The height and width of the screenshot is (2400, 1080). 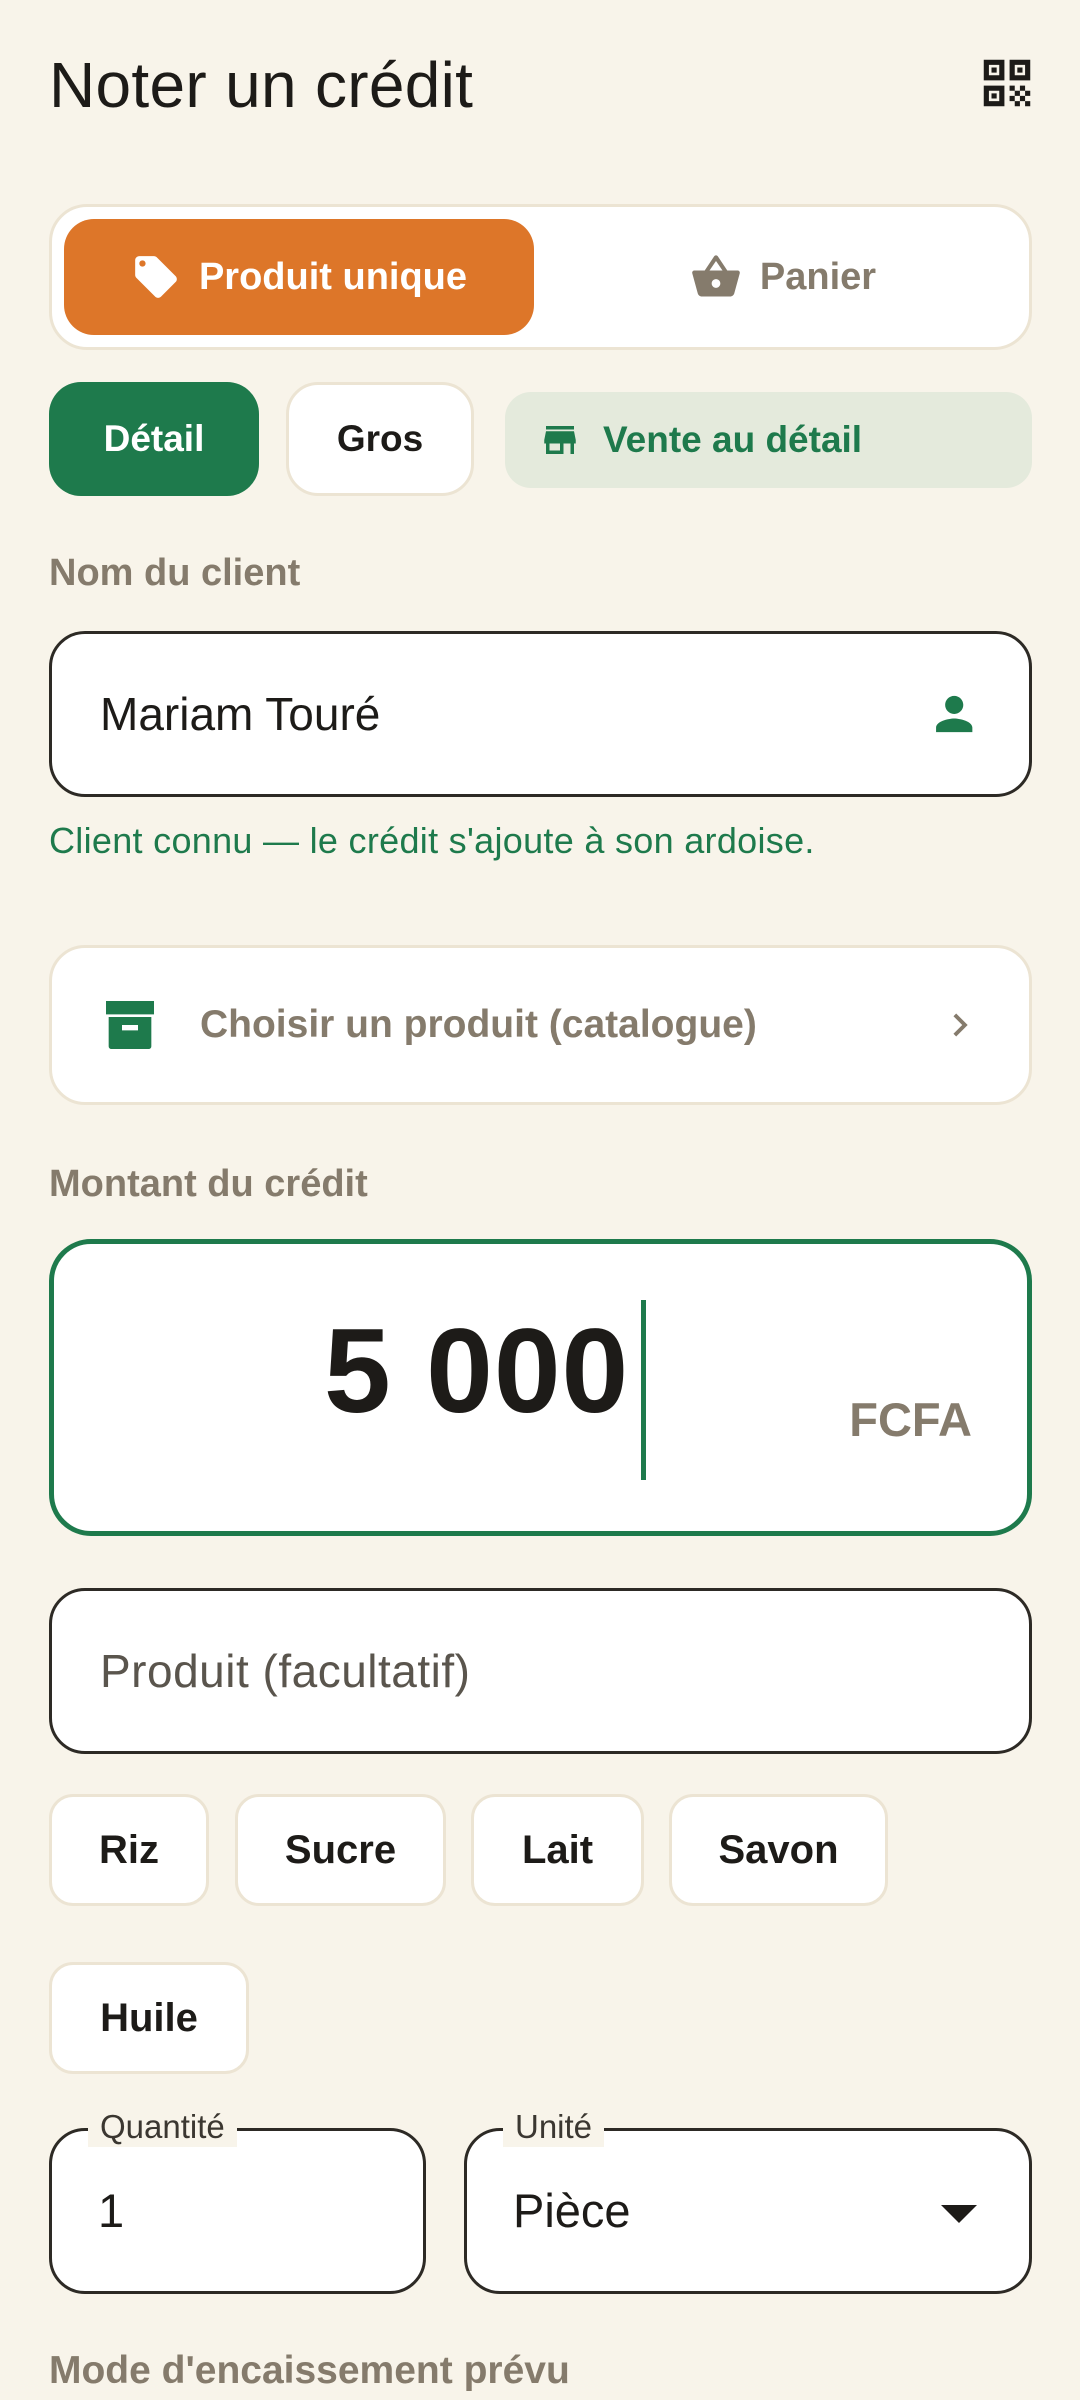 What do you see at coordinates (162, 2127) in the screenshot?
I see `quantity-label: Quantité` at bounding box center [162, 2127].